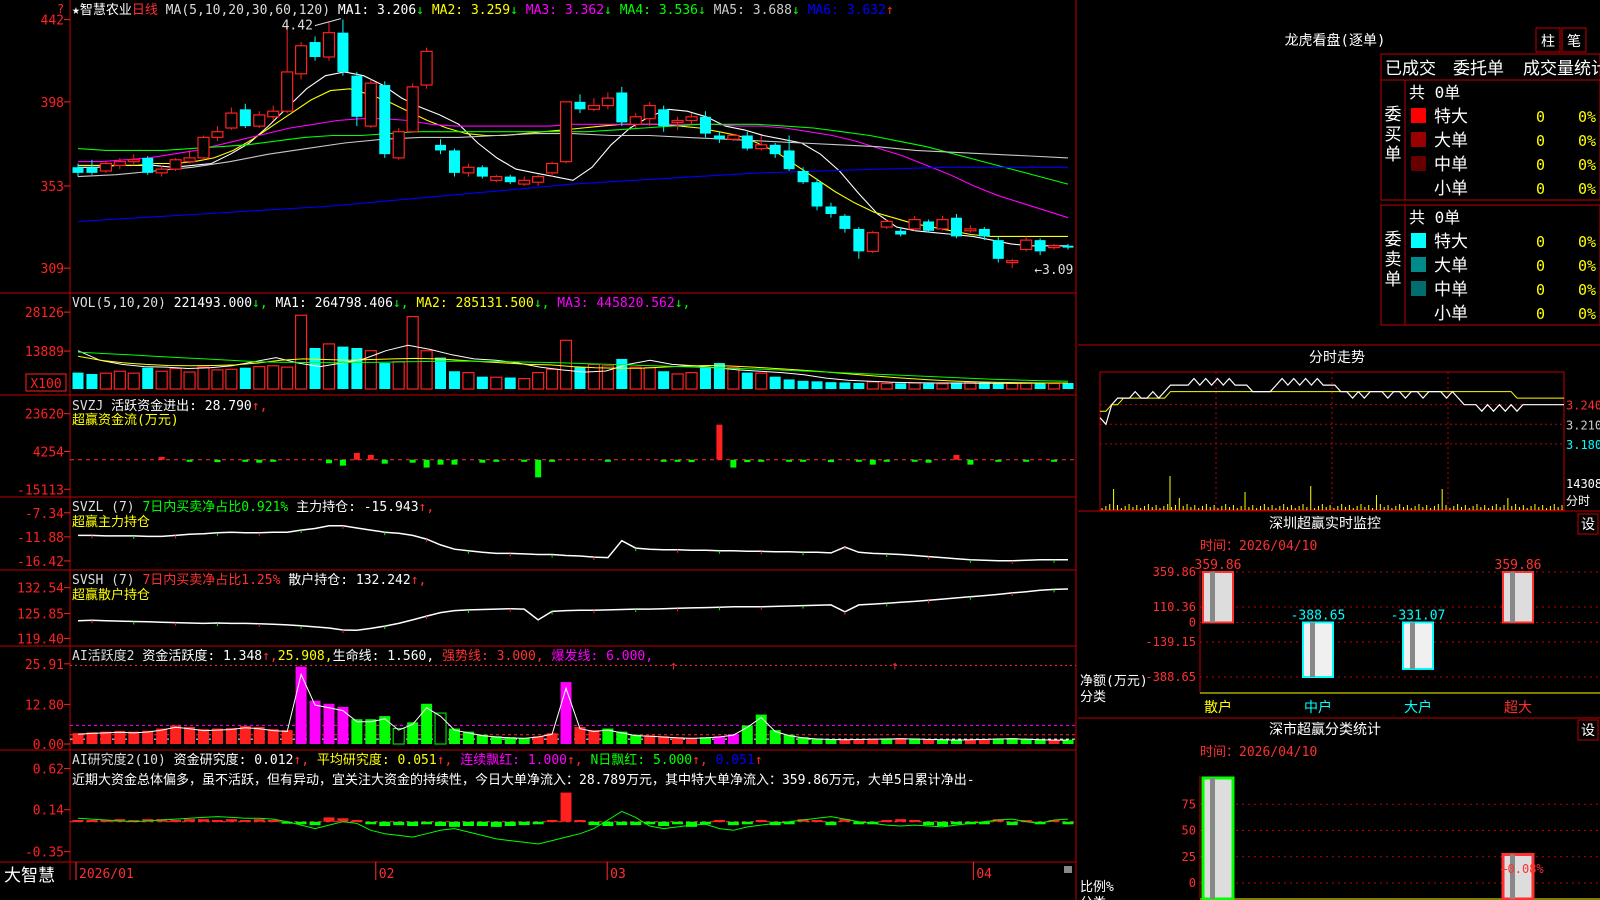 The image size is (1600, 900). What do you see at coordinates (573, 610) in the screenshot?
I see `svsh-line` at bounding box center [573, 610].